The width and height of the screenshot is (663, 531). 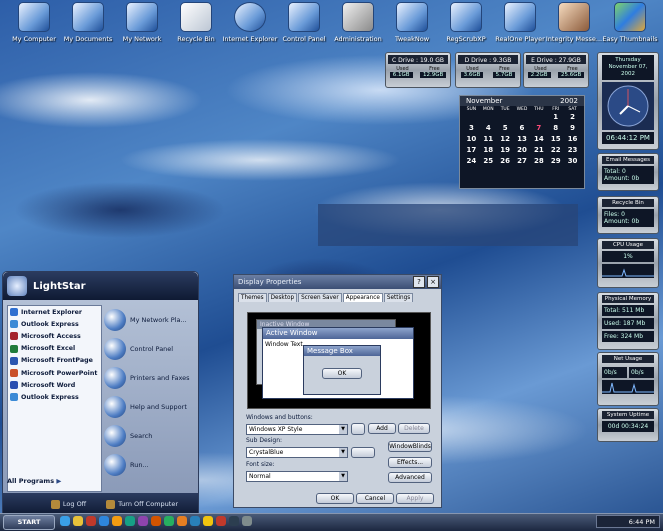 What do you see at coordinates (150, 348) in the screenshot?
I see `place-item: Control Panel` at bounding box center [150, 348].